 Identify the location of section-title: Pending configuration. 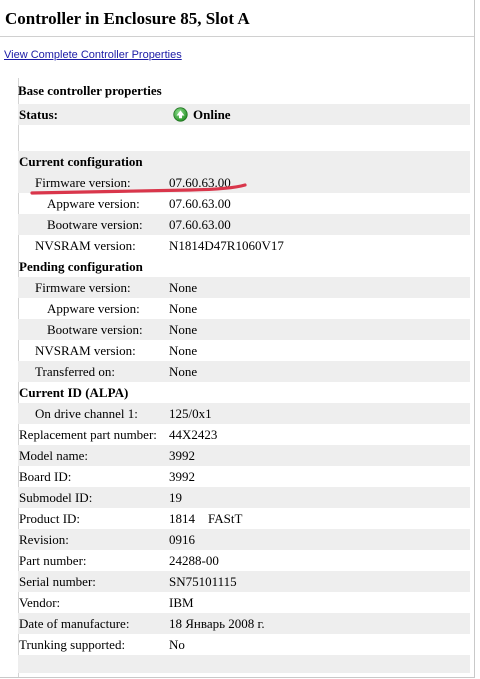
(81, 266).